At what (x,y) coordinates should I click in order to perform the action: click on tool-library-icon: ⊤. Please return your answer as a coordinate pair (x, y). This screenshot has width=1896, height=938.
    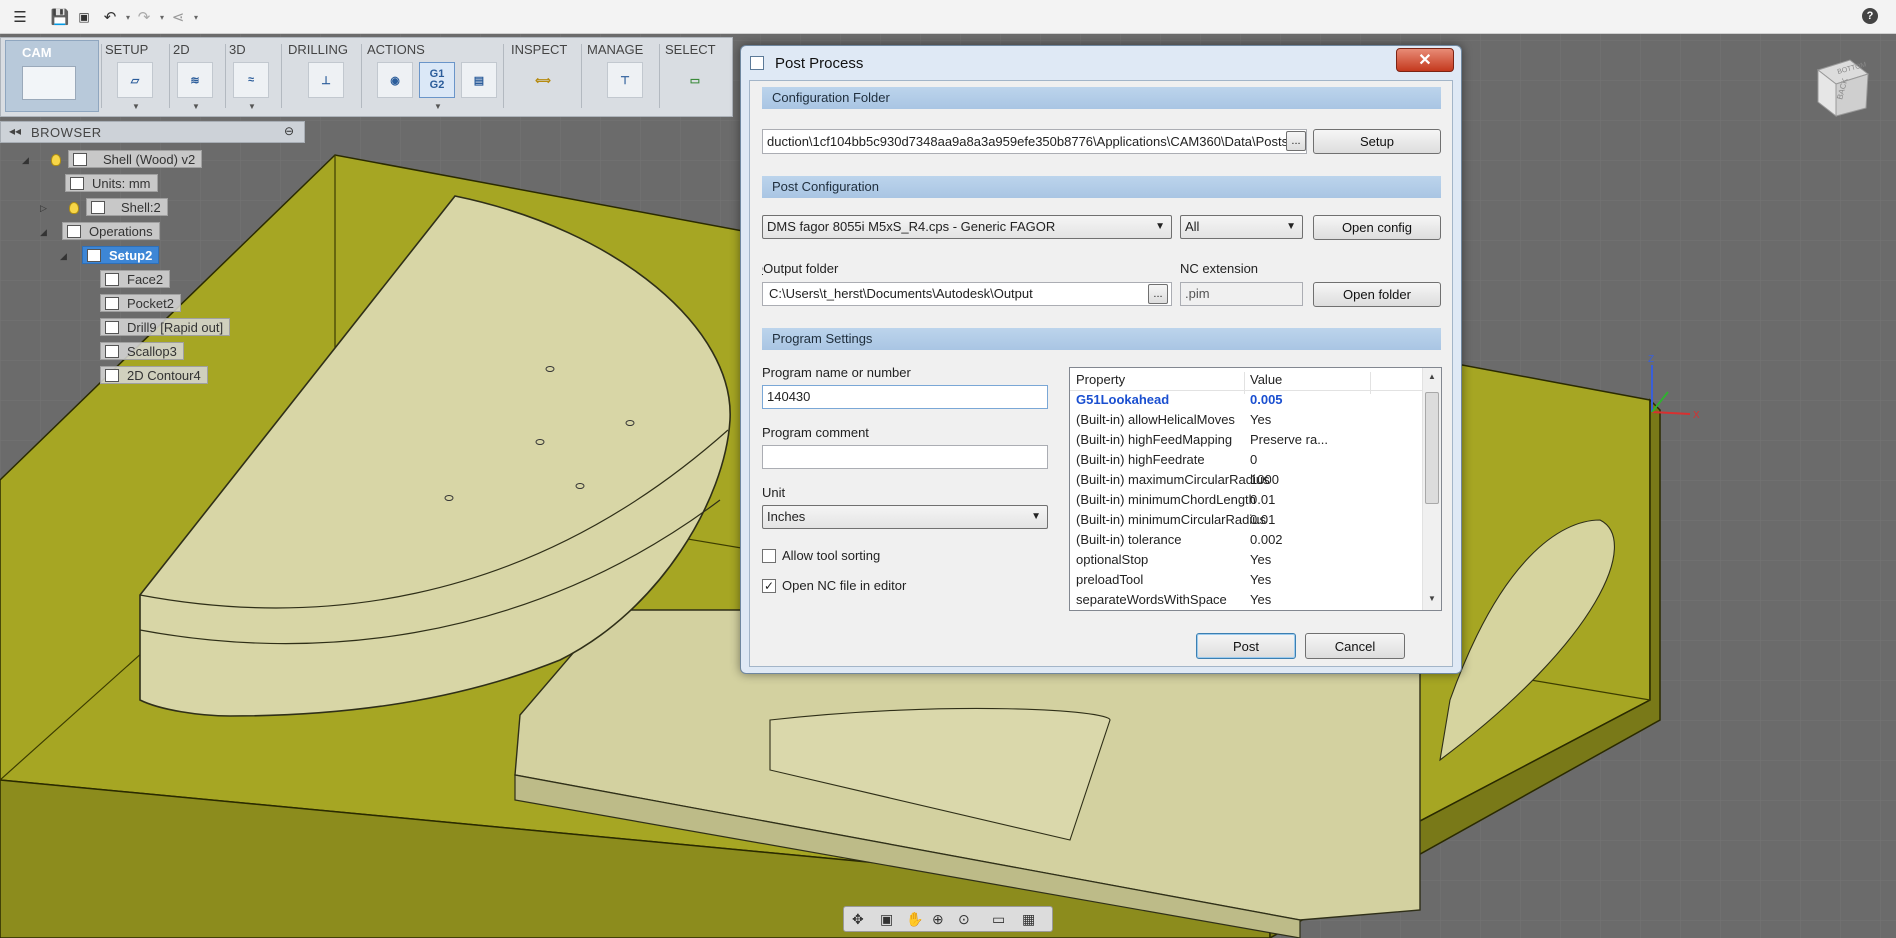
    Looking at the image, I should click on (625, 80).